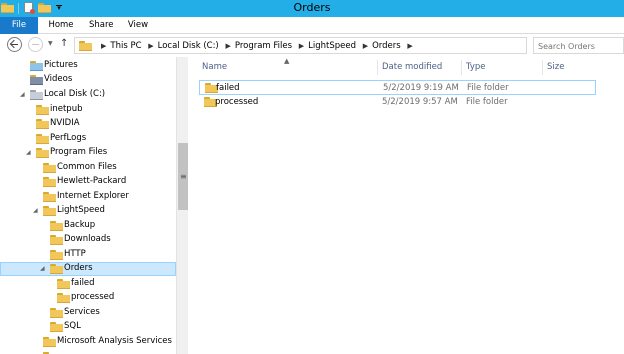  I want to click on window-title: Orders, so click(312, 7).